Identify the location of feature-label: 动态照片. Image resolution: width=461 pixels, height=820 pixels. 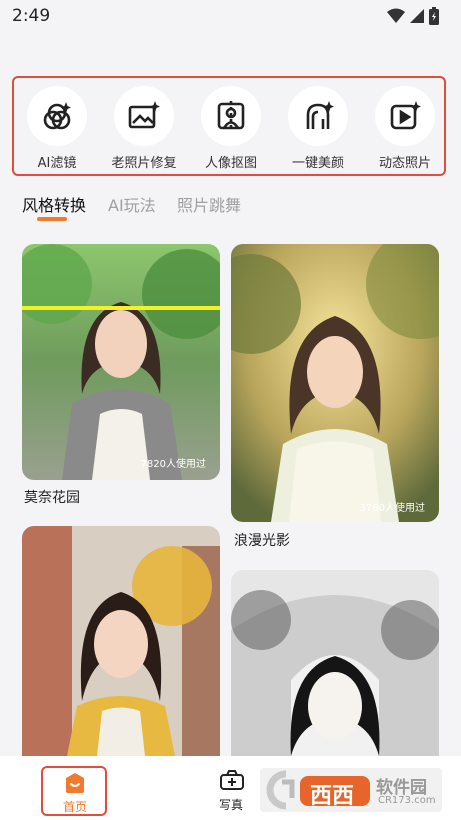
(404, 163).